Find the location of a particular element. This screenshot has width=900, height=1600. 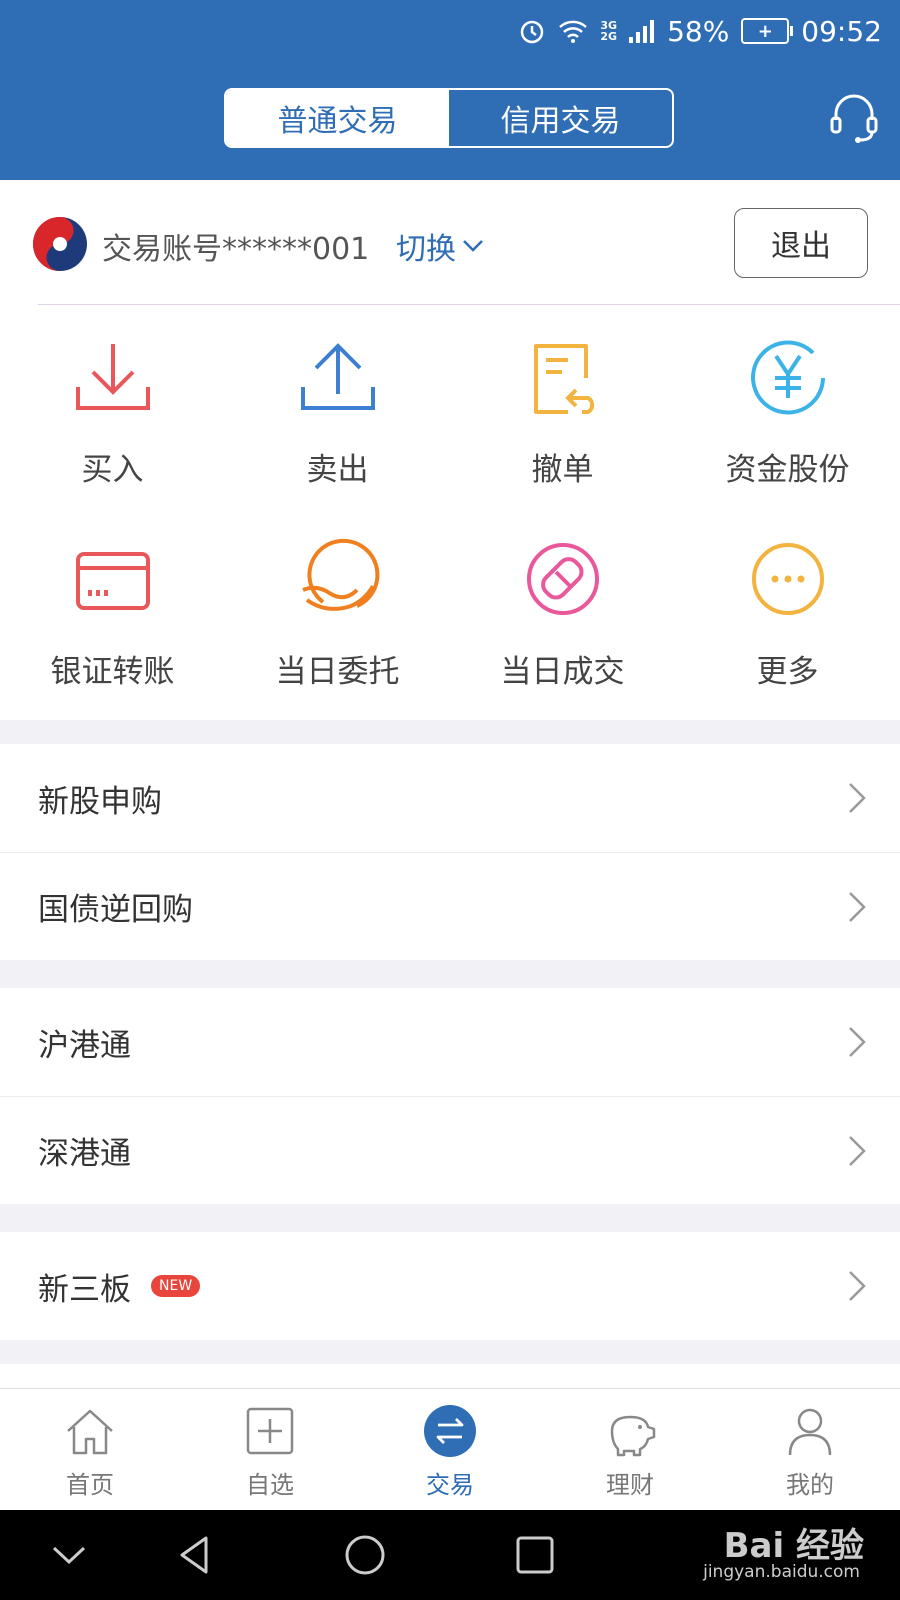

list-item-label: 国债逆回购 is located at coordinates (115, 910).